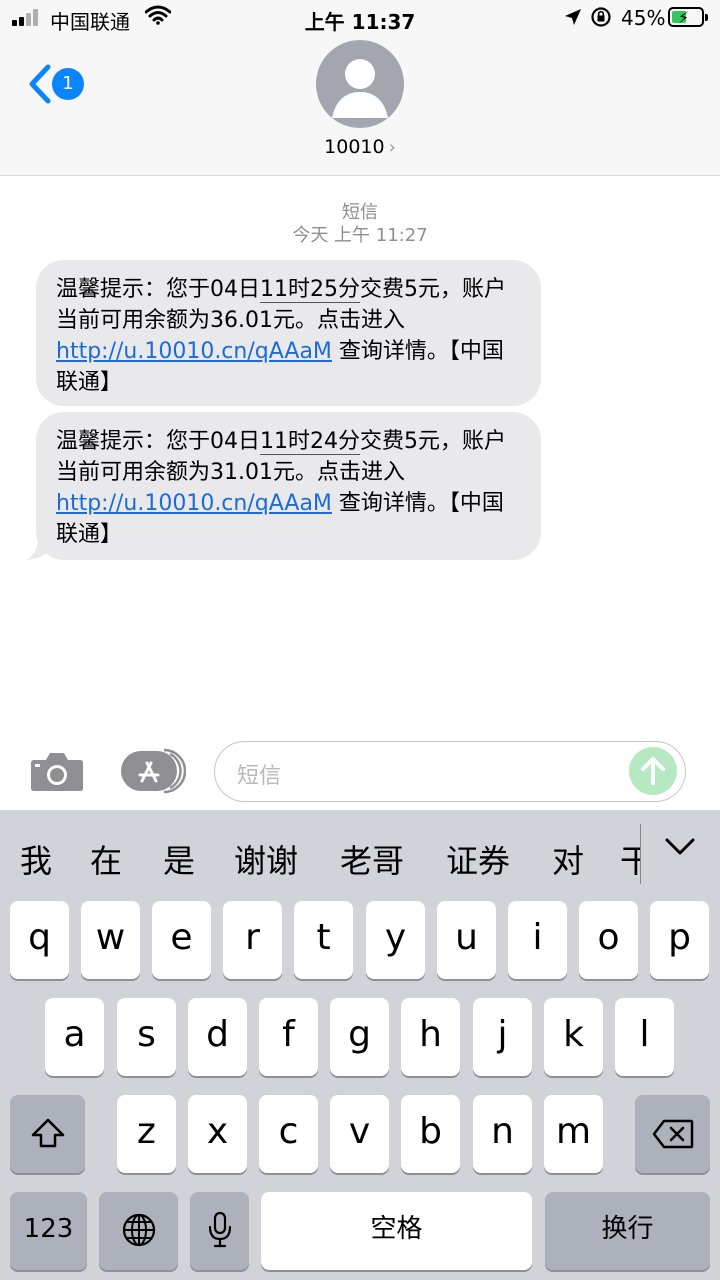  I want to click on contact-name-button: 10010 ›, so click(360, 147).